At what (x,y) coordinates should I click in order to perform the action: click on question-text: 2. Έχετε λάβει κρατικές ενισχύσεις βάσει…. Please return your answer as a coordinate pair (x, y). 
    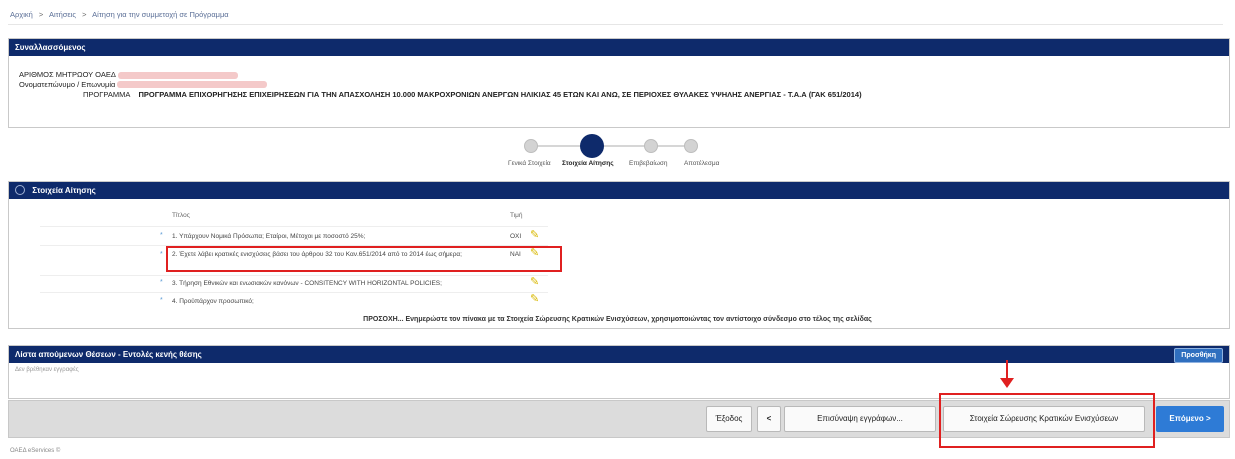
    Looking at the image, I should click on (317, 254).